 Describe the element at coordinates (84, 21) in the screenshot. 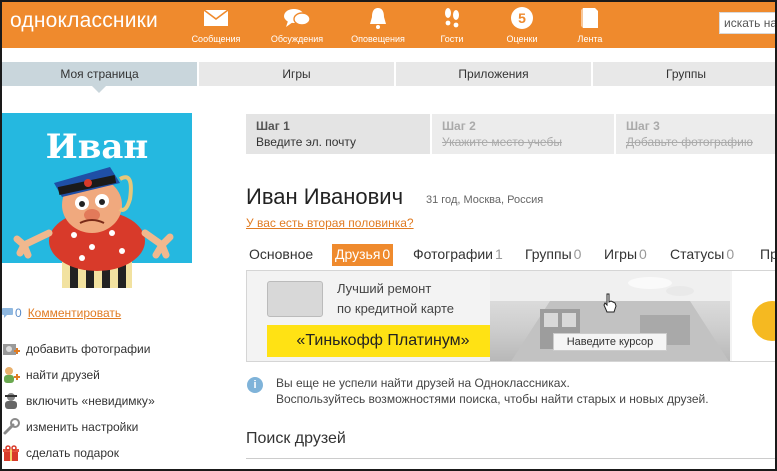

I see `site-logo: одноклассники` at that location.